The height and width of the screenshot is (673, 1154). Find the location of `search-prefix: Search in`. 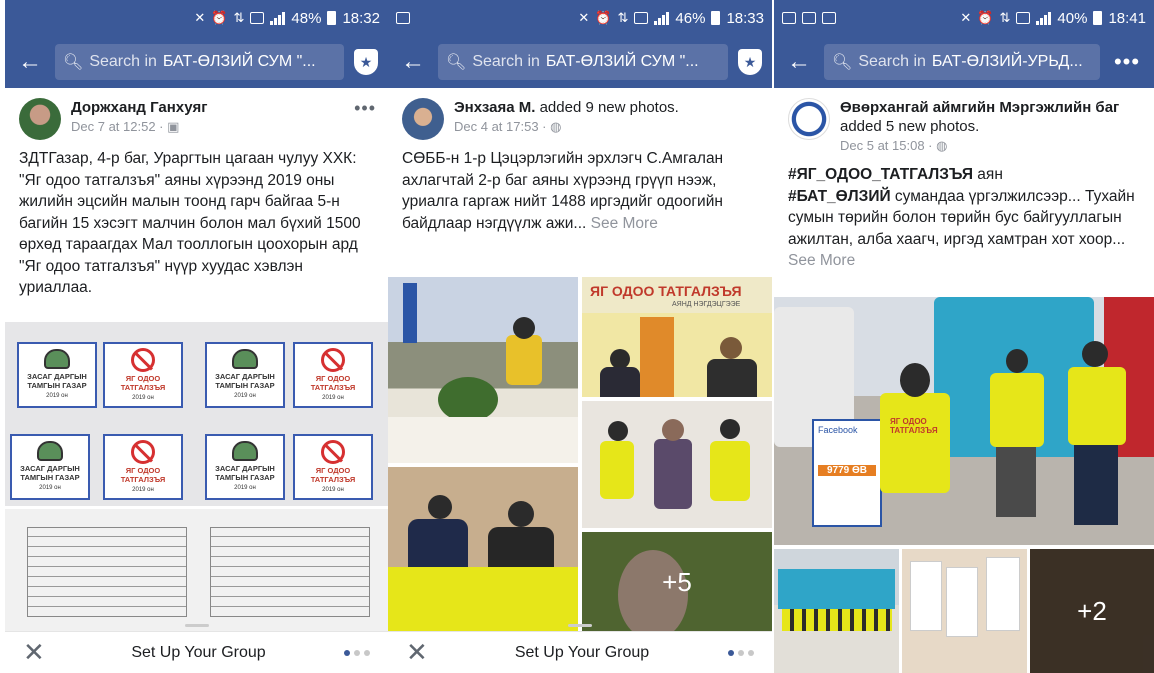

search-prefix: Search in is located at coordinates (892, 61).